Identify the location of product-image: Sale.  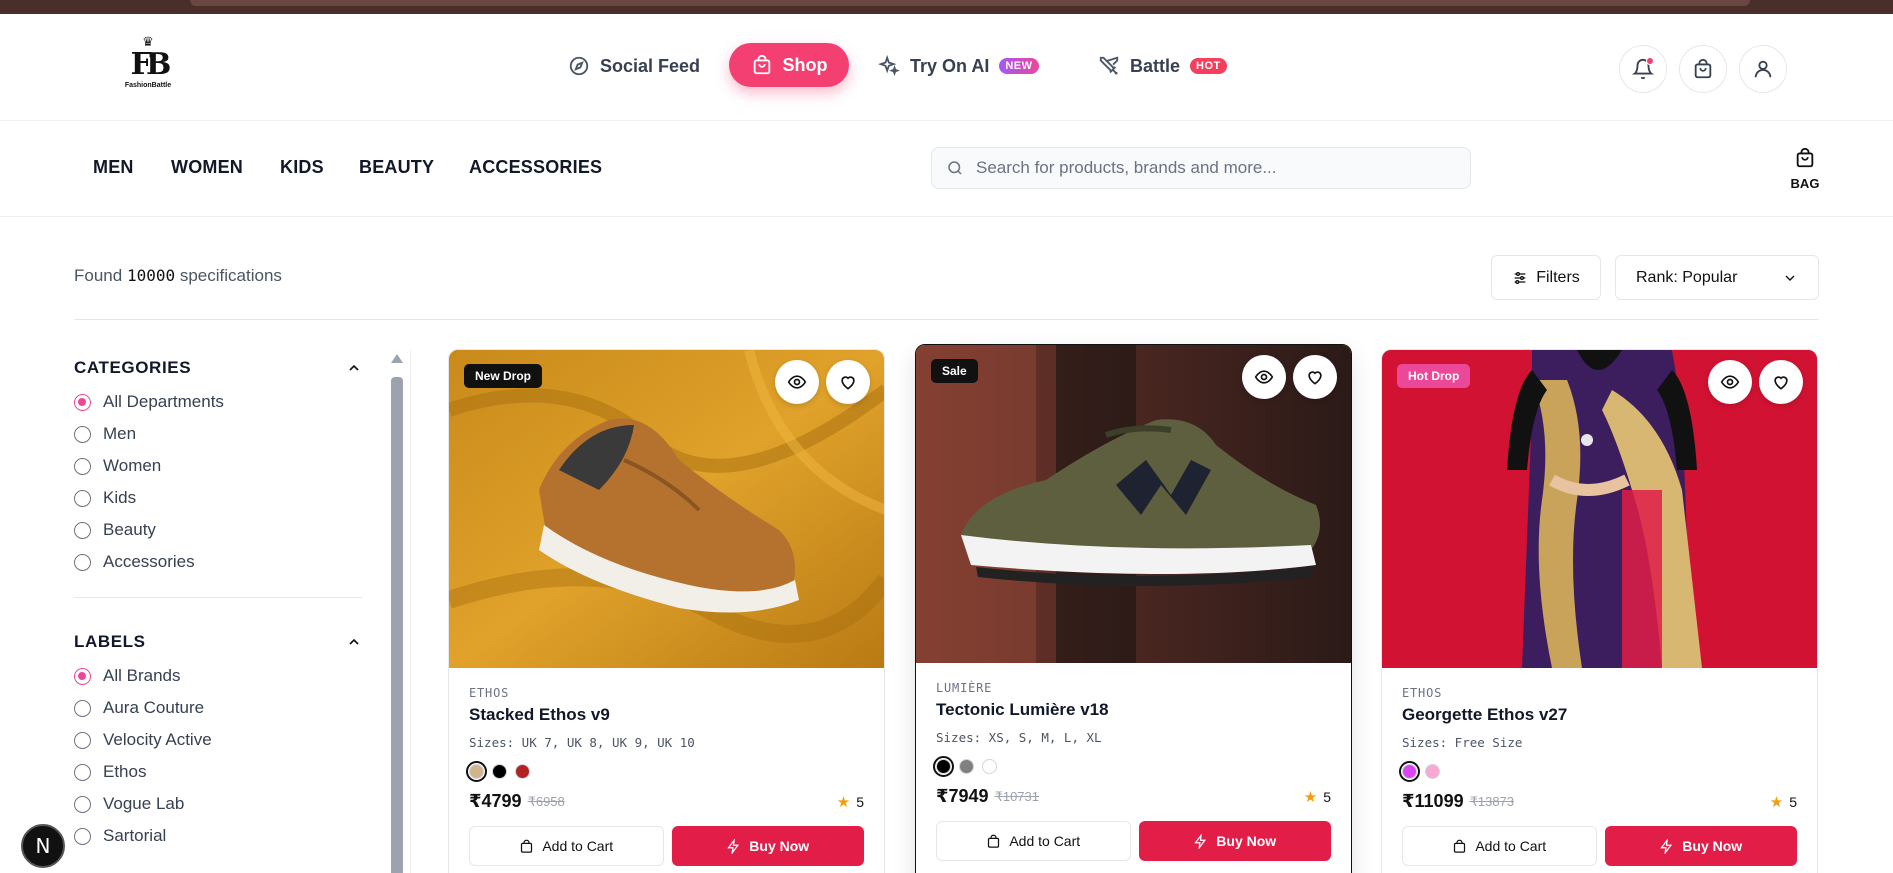
(1133, 504).